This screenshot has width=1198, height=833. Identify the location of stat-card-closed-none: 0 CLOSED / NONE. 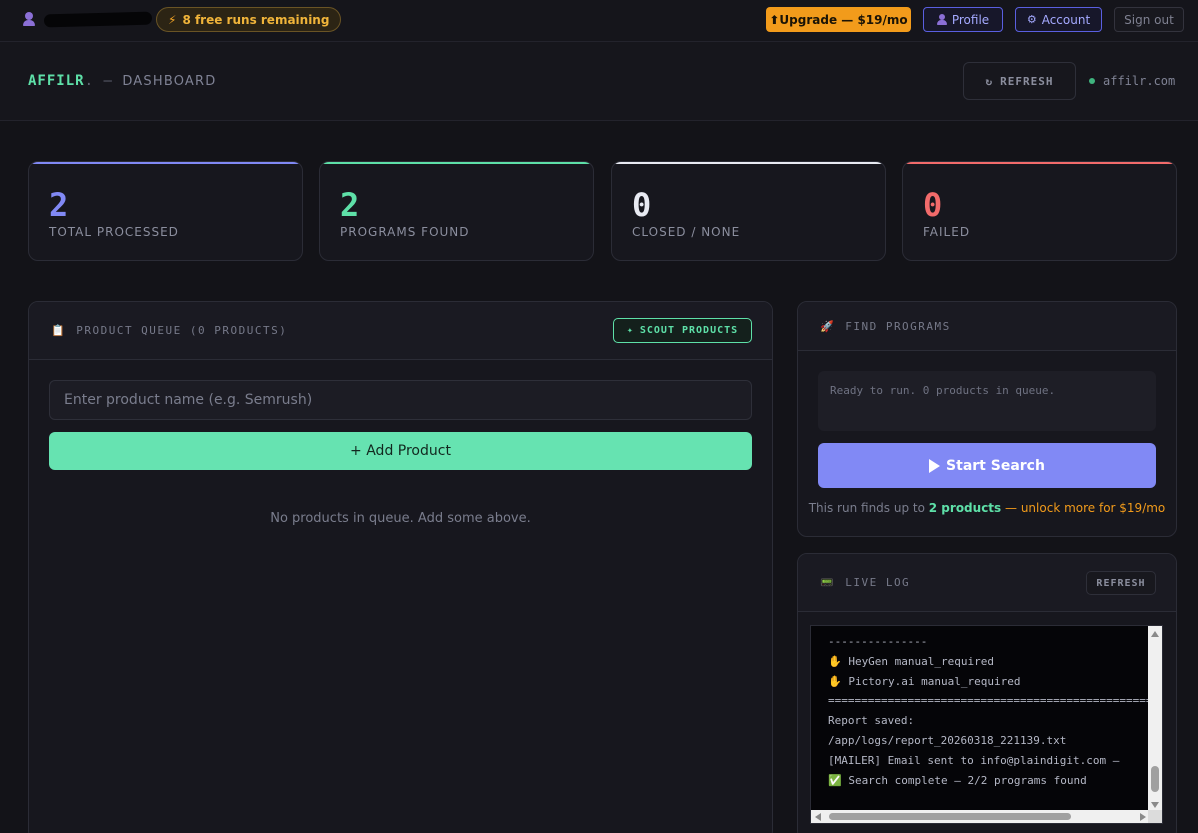
(748, 211).